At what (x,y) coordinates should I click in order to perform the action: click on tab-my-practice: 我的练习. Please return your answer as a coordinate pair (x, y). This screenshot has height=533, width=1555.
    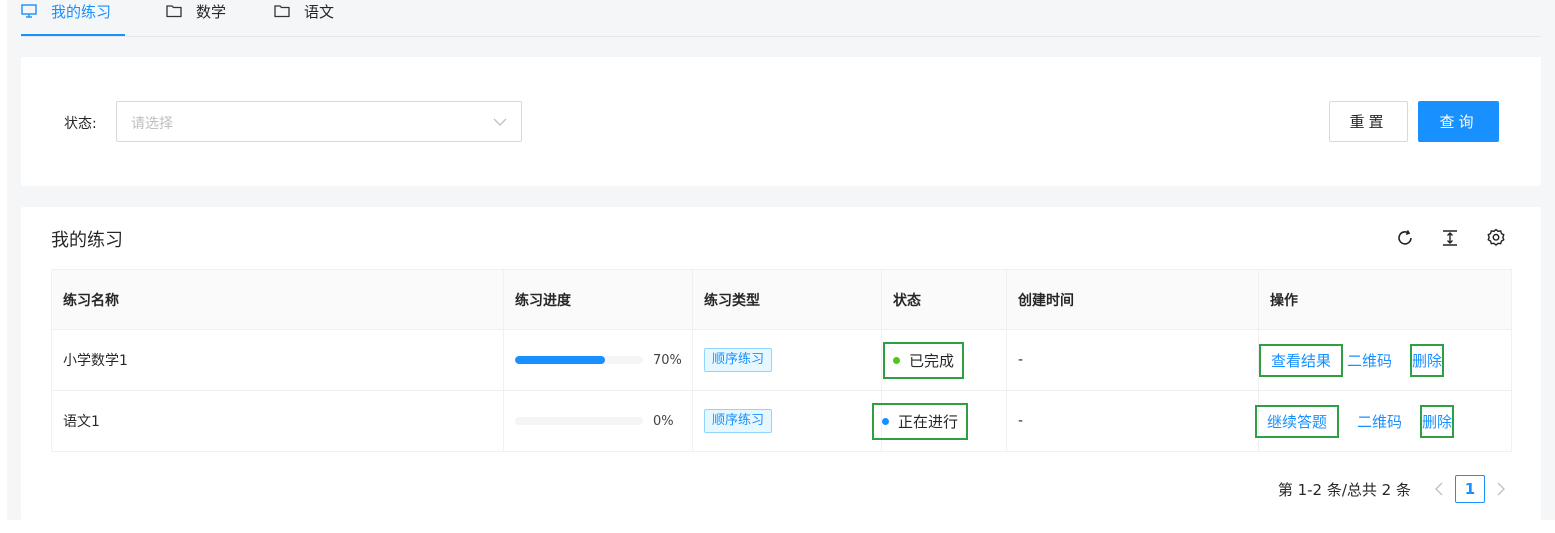
    Looking at the image, I should click on (66, 13).